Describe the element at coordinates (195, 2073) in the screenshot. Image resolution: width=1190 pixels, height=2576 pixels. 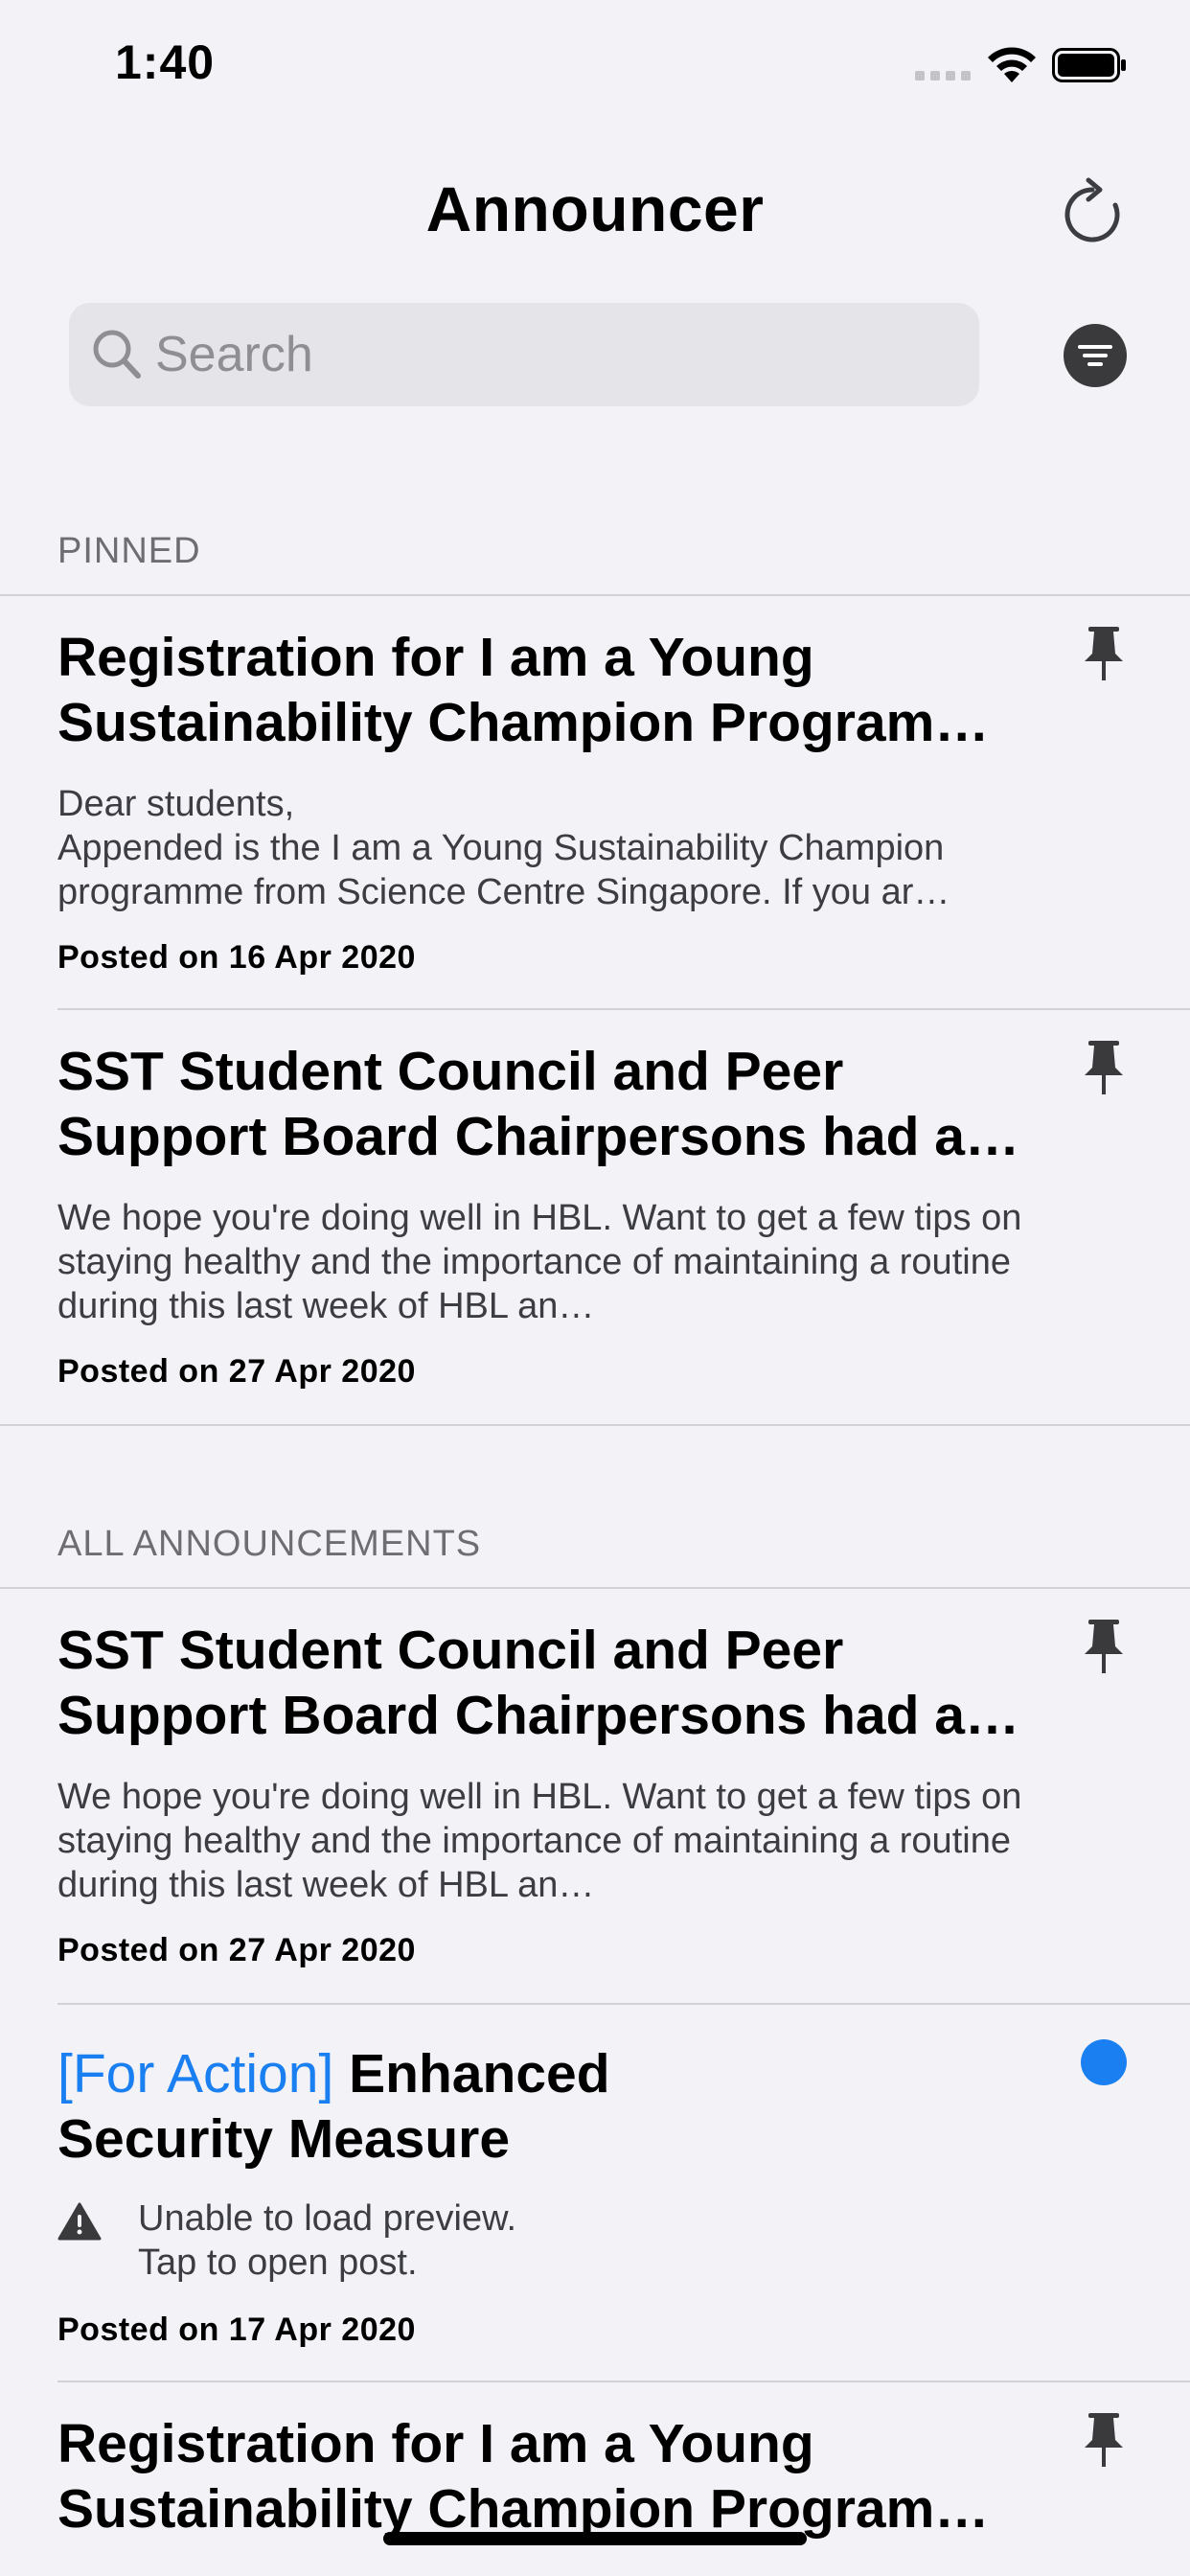
I see `action-tag: [For Action]` at that location.